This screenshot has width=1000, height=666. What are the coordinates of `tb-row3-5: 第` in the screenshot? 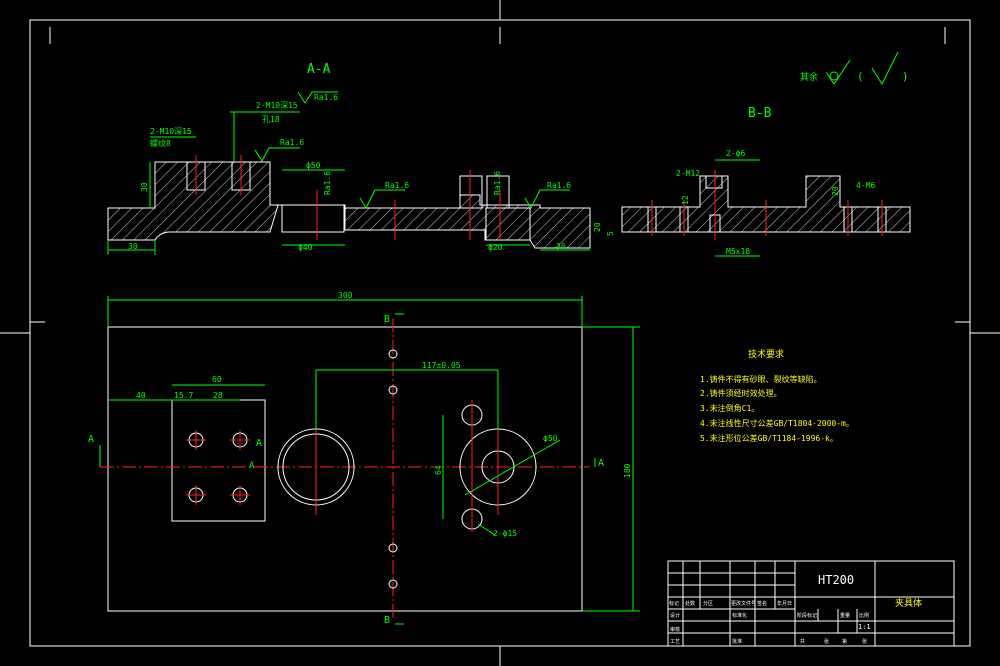 It's located at (844, 641).